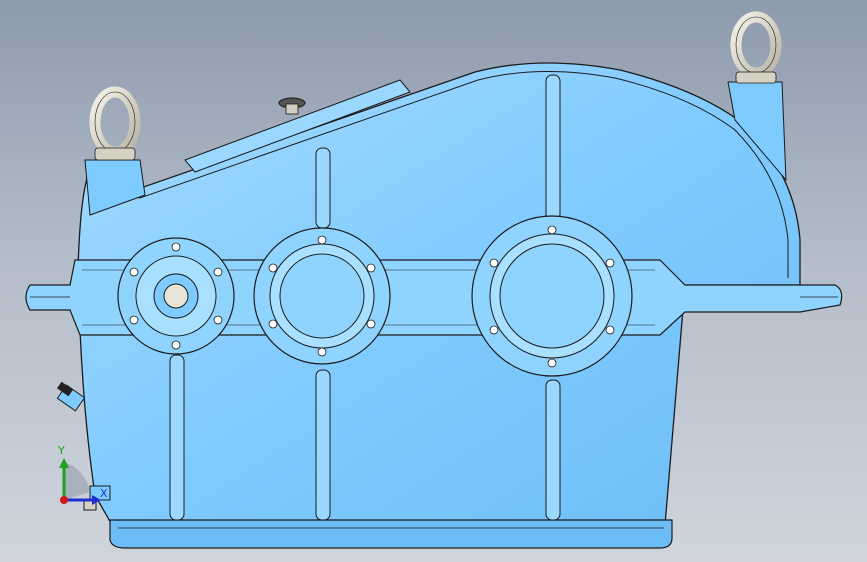 The height and width of the screenshot is (562, 867). I want to click on bearing-input, so click(176, 296).